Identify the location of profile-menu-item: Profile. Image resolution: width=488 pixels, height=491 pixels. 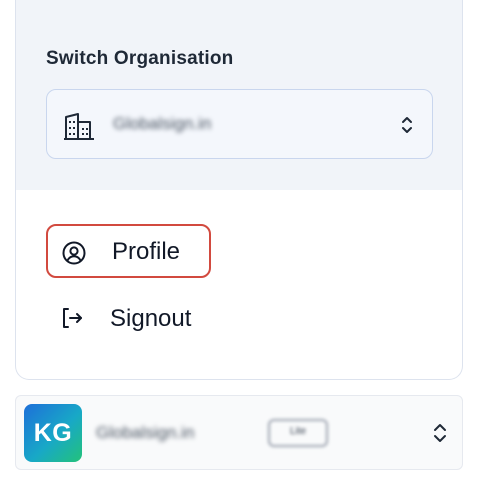
(128, 251).